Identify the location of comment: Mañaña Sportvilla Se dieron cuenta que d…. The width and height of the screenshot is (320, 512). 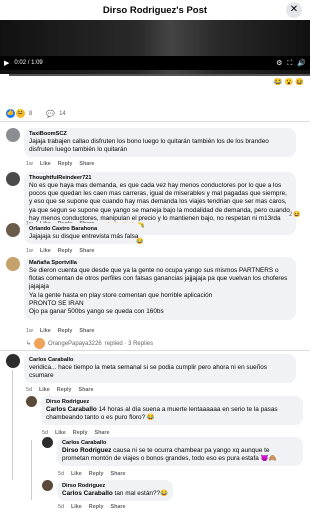
(151, 288).